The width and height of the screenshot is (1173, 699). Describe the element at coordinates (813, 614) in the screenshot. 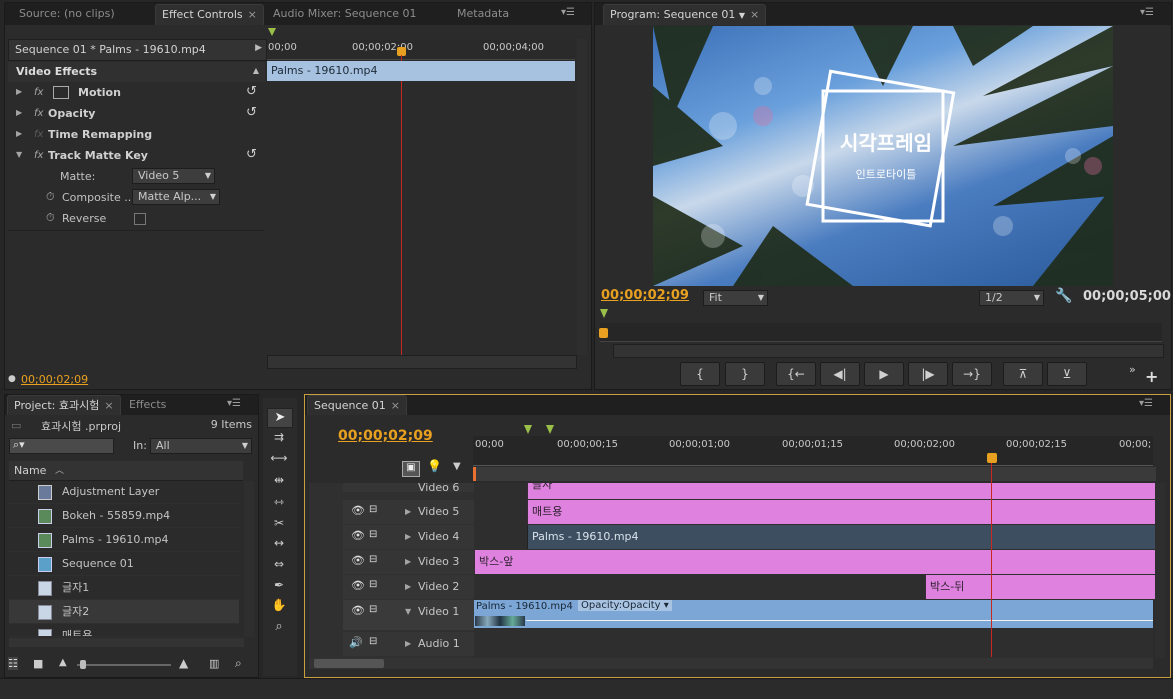

I see `clip-video1: Palms - 19610.mp4 Opacity:Opacity ▾` at that location.